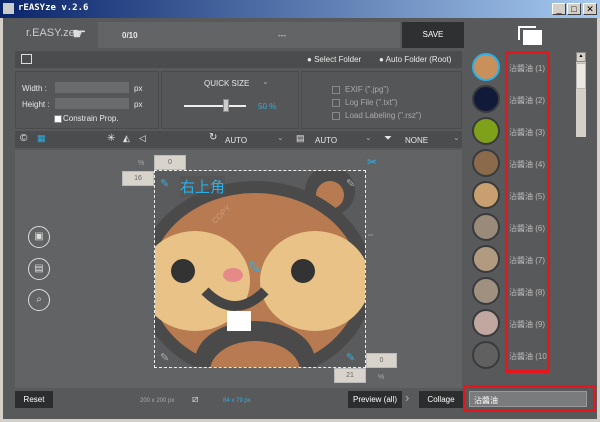  What do you see at coordinates (372, 162) in the screenshot?
I see `scissors-icon: ✂` at bounding box center [372, 162].